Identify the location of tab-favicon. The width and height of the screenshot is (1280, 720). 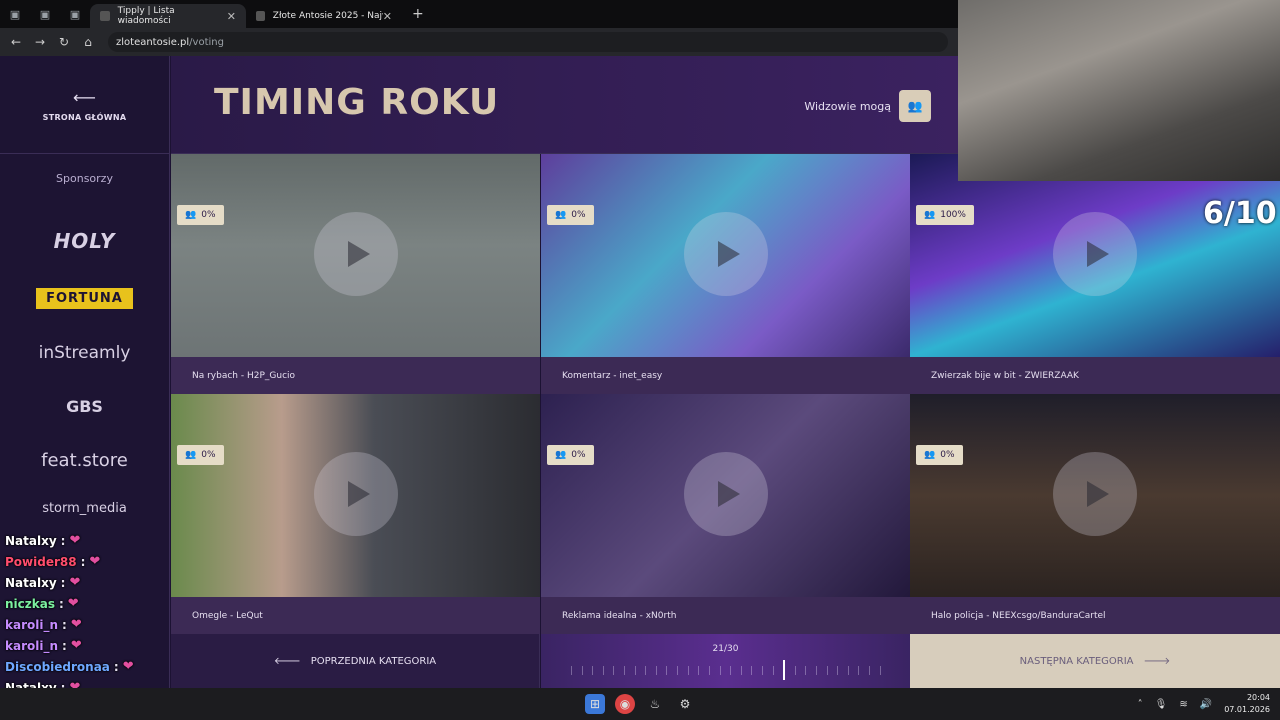
(260, 16).